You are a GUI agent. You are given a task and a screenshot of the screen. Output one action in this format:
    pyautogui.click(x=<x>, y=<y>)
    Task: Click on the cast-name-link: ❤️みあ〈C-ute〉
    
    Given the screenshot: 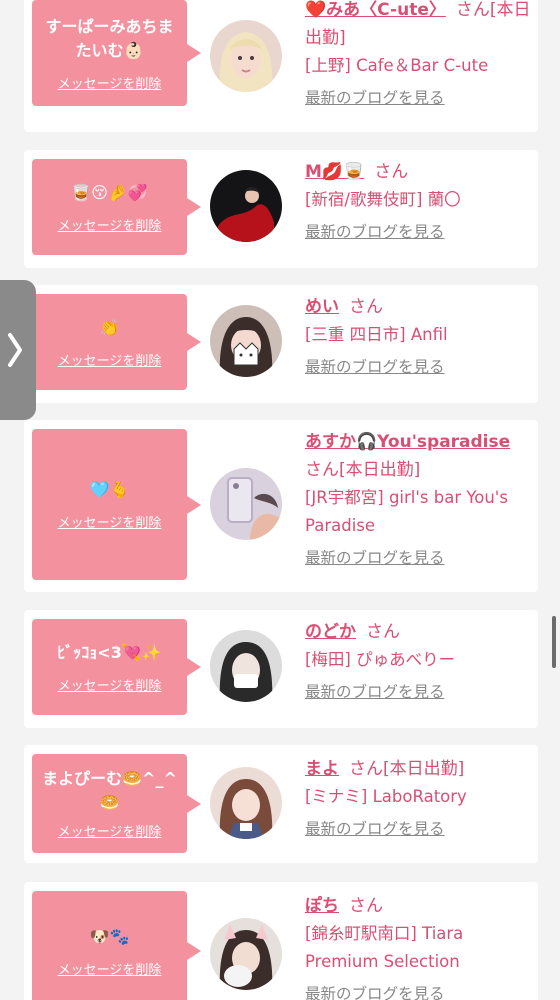 What is the action you would take?
    pyautogui.click(x=375, y=10)
    